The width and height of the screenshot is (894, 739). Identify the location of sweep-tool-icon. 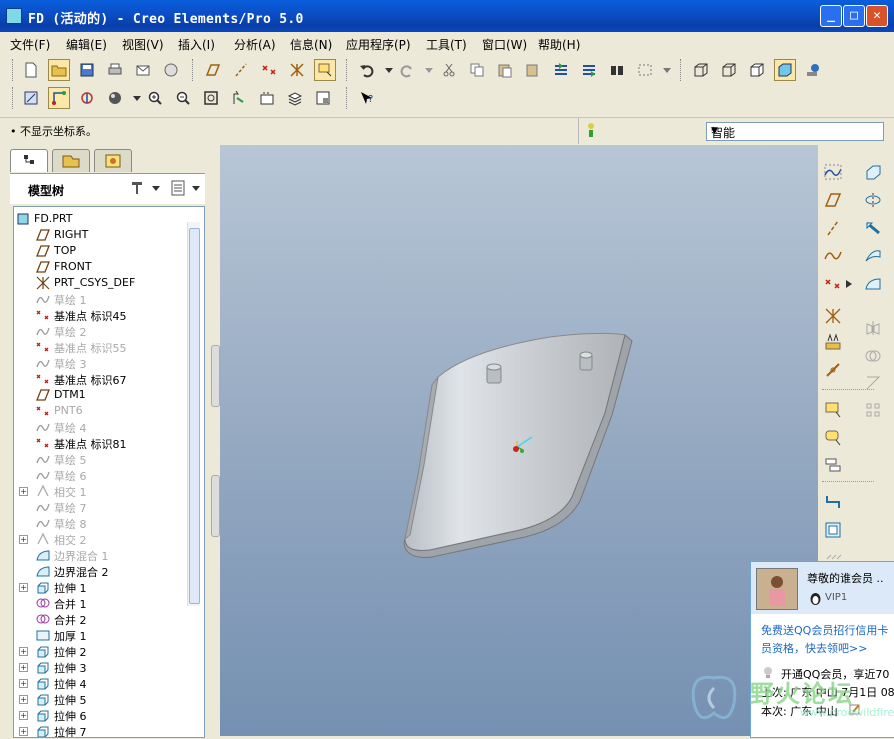
(873, 228).